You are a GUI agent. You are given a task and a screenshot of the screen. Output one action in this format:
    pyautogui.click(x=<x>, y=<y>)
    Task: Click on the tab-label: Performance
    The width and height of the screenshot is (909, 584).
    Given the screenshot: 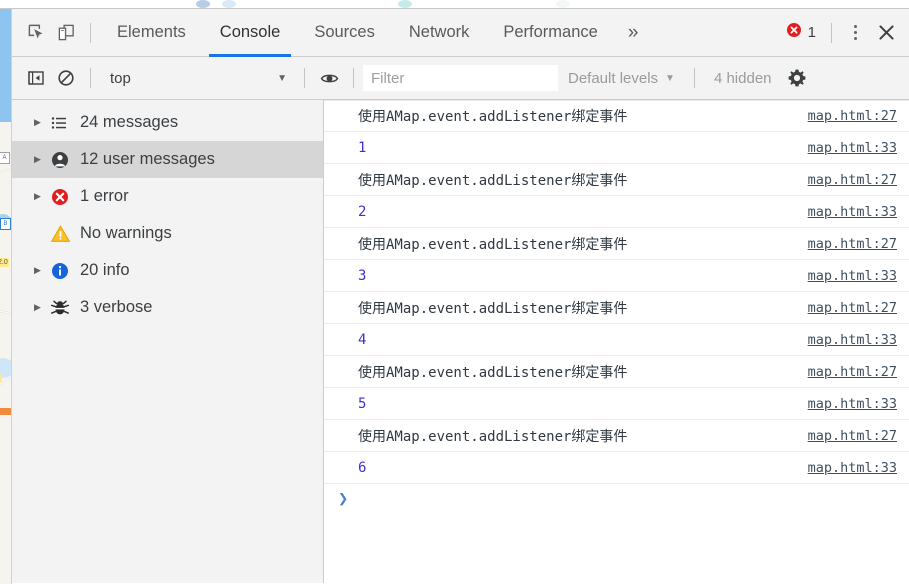 What is the action you would take?
    pyautogui.click(x=550, y=32)
    